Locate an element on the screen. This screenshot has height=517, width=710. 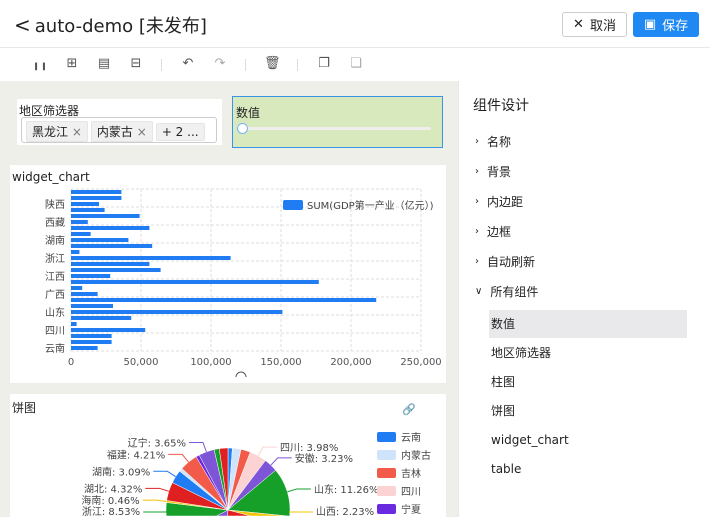
redo-icon: ↷ is located at coordinates (220, 64).